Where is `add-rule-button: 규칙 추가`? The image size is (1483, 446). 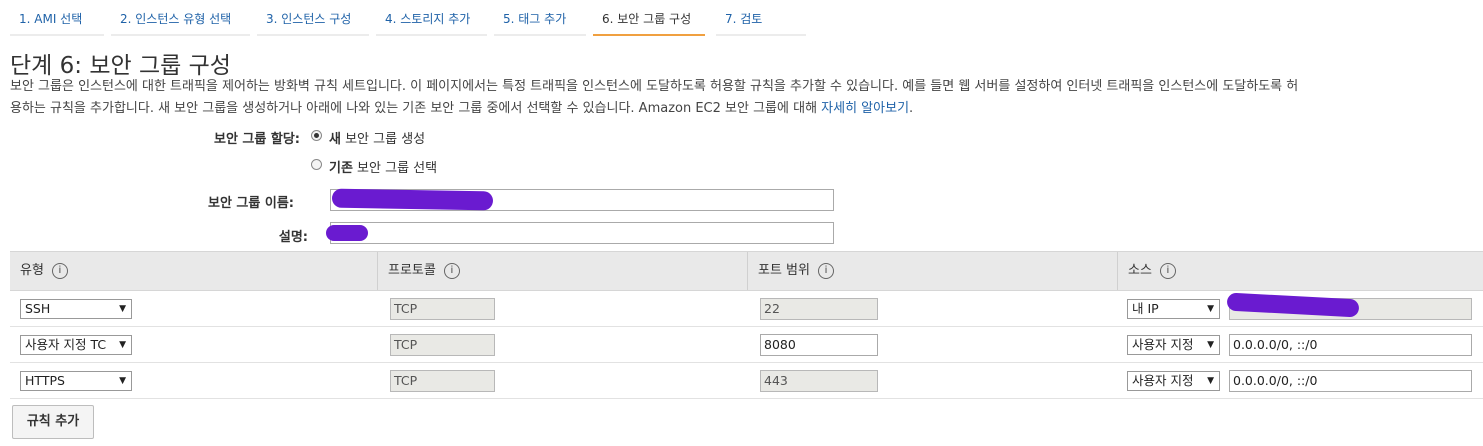 add-rule-button: 규칙 추가 is located at coordinates (53, 422).